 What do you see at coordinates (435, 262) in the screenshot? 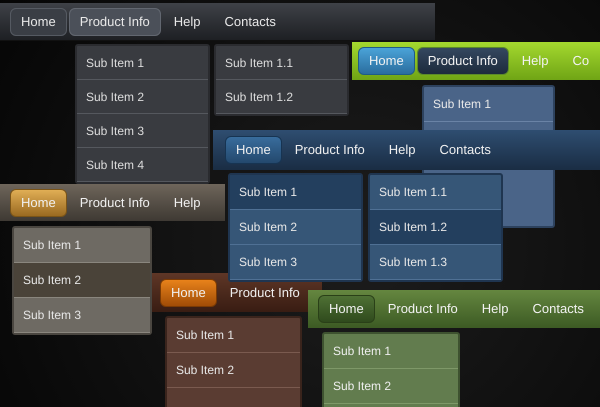
I see `dropdown-item: Sub Item 1.3` at bounding box center [435, 262].